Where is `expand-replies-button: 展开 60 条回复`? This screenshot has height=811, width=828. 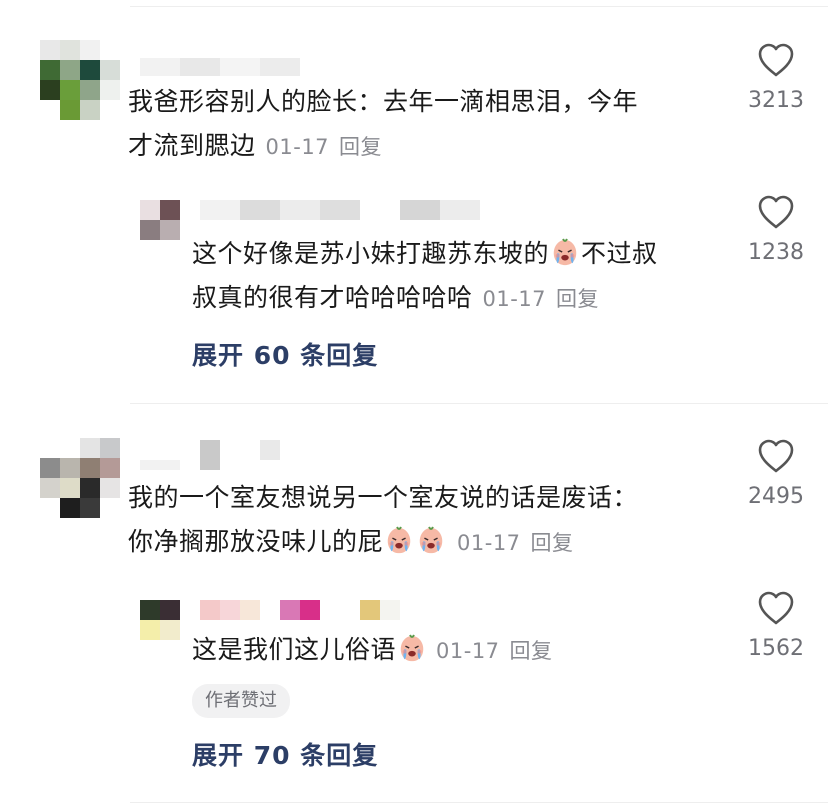 expand-replies-button: 展开 60 条回复 is located at coordinates (285, 354).